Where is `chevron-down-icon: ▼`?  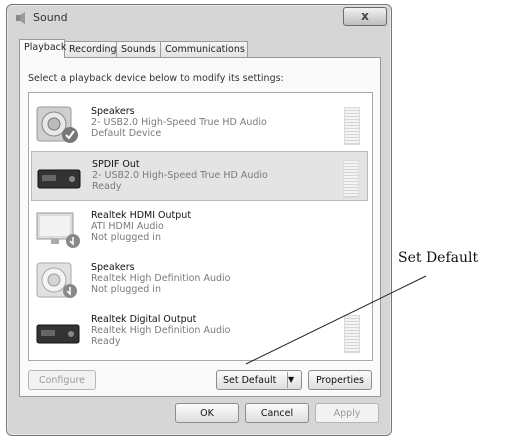 chevron-down-icon: ▼ is located at coordinates (294, 380).